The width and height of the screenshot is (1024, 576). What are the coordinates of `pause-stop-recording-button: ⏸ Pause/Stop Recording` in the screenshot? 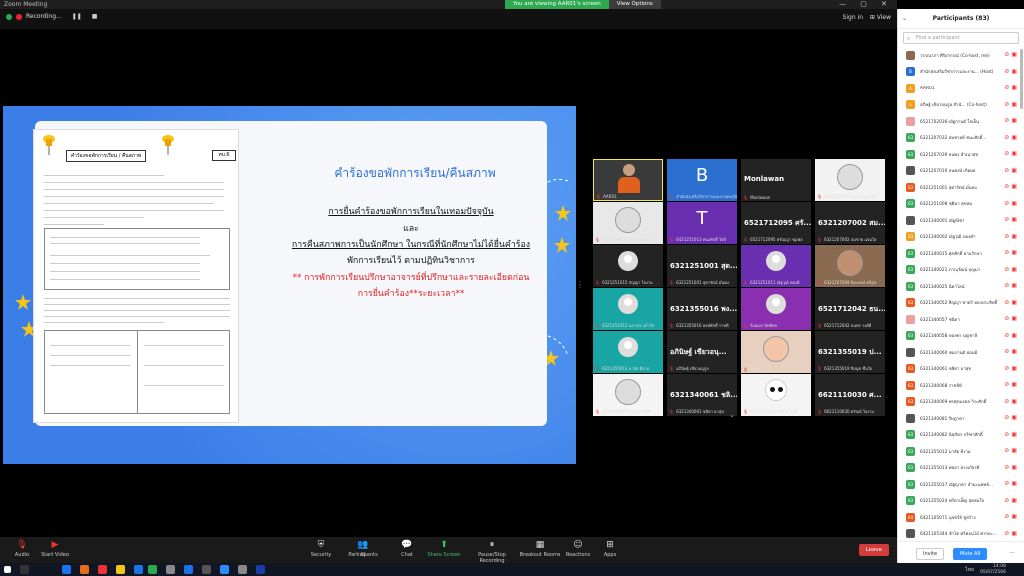 It's located at (492, 552).